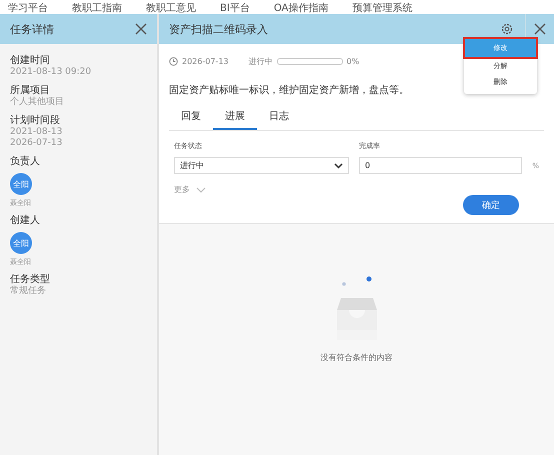  I want to click on status-dropdown: 进行中, so click(261, 165).